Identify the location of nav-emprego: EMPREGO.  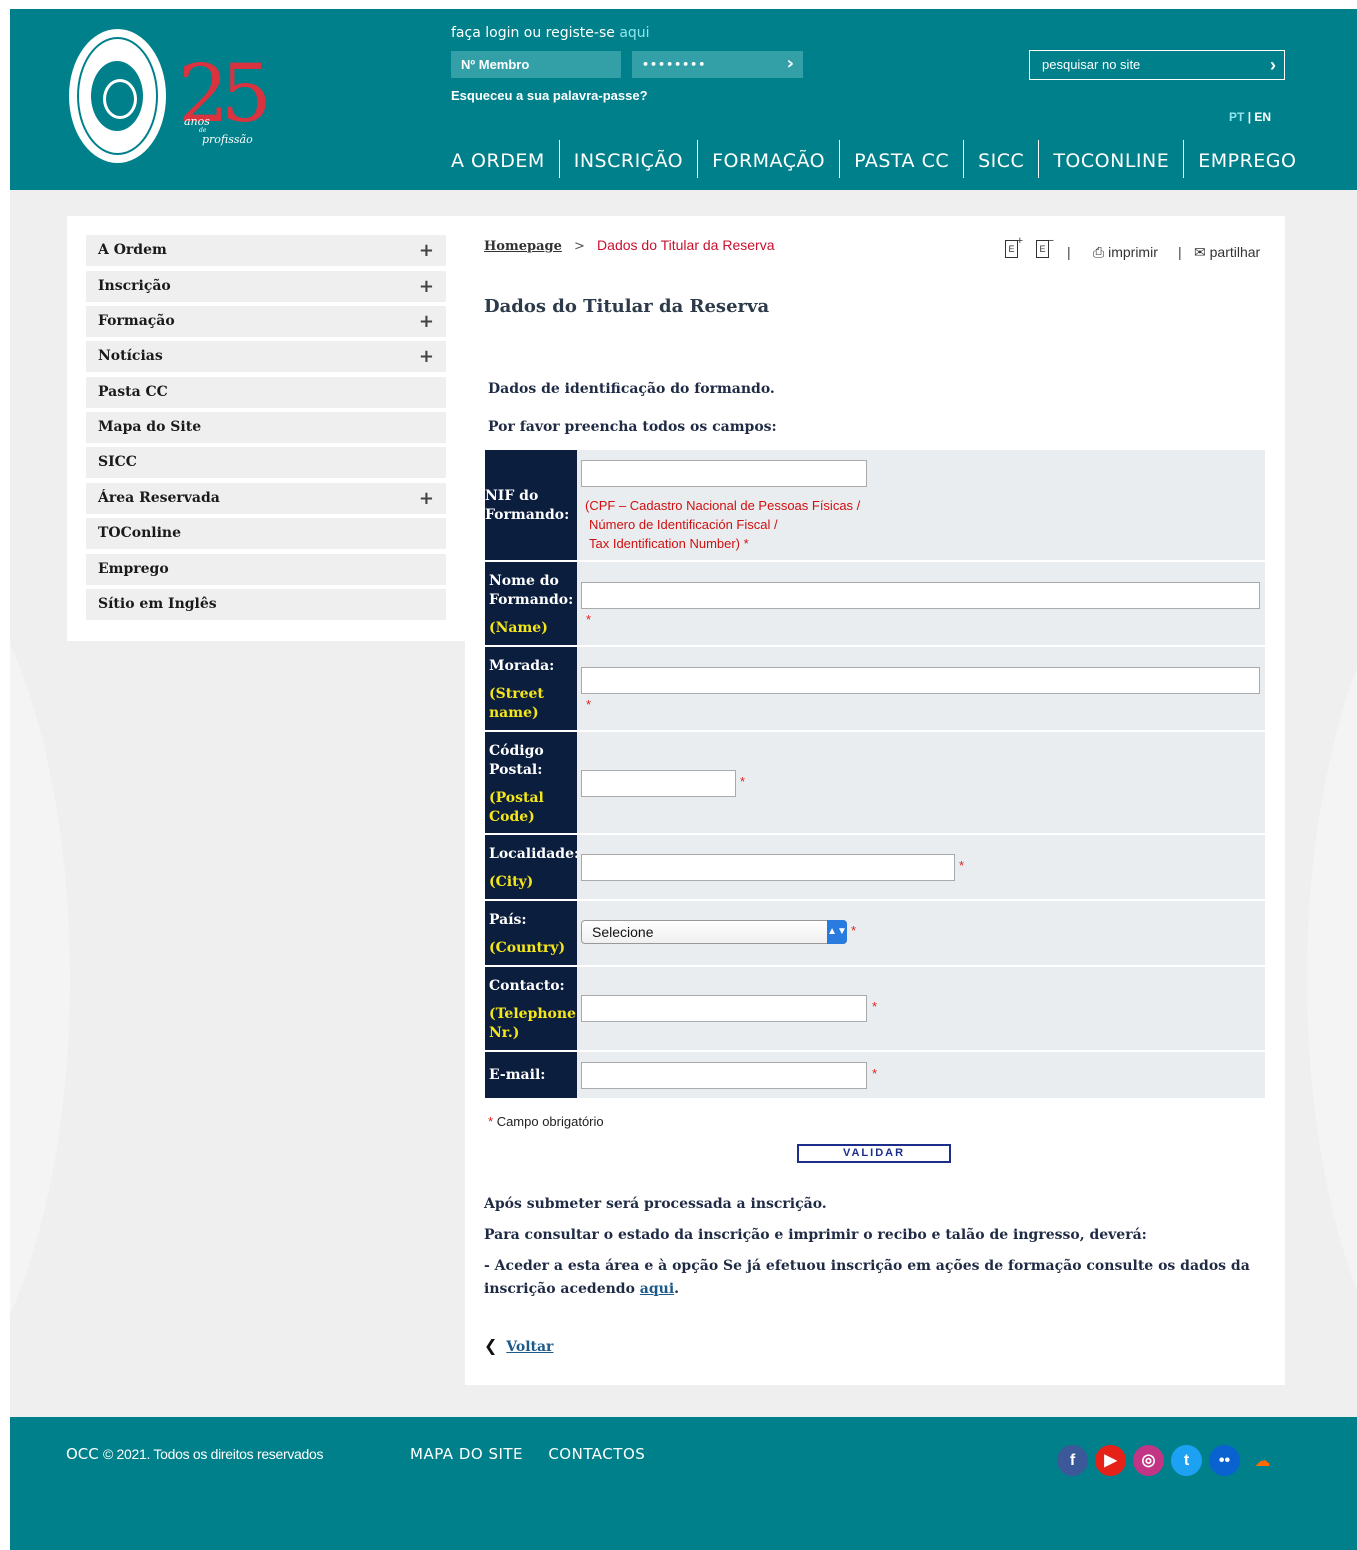
(1246, 159).